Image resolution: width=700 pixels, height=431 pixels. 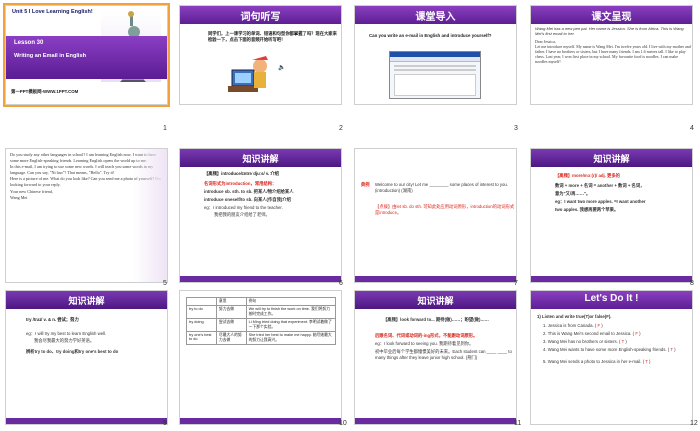 What do you see at coordinates (435, 75) in the screenshot?
I see `email-window-screenshot` at bounding box center [435, 75].